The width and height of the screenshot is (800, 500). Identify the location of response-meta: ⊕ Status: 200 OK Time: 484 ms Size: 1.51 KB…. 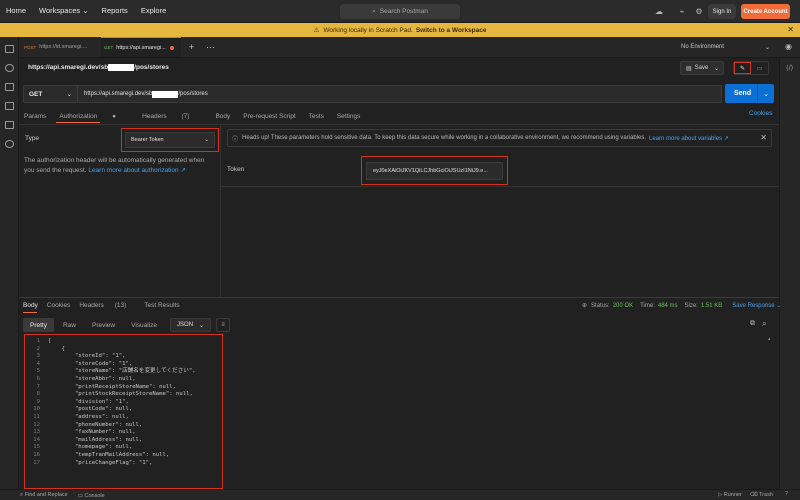
(682, 306).